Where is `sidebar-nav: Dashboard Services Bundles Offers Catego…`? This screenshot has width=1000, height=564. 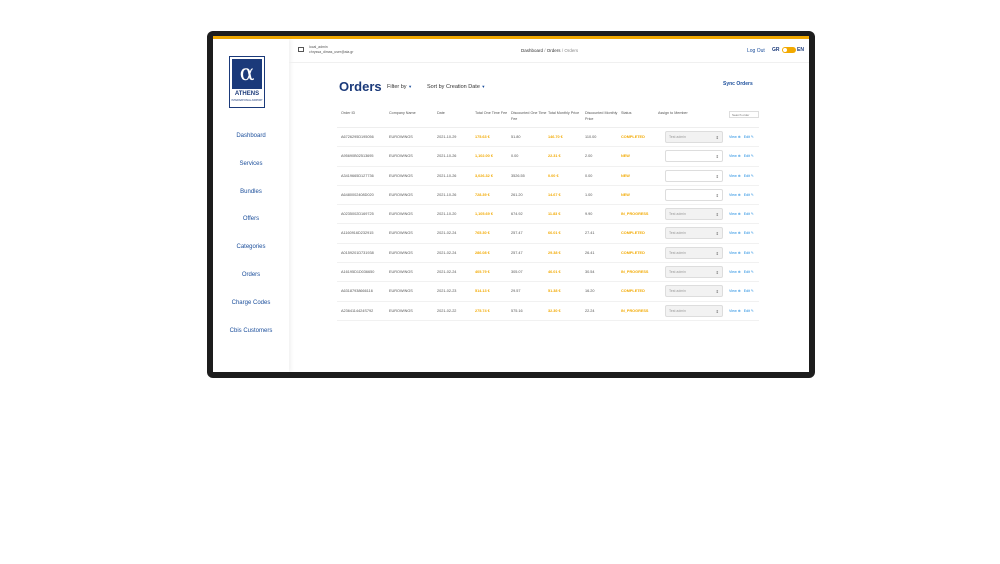
sidebar-nav: Dashboard Services Bundles Offers Catego… is located at coordinates (251, 234).